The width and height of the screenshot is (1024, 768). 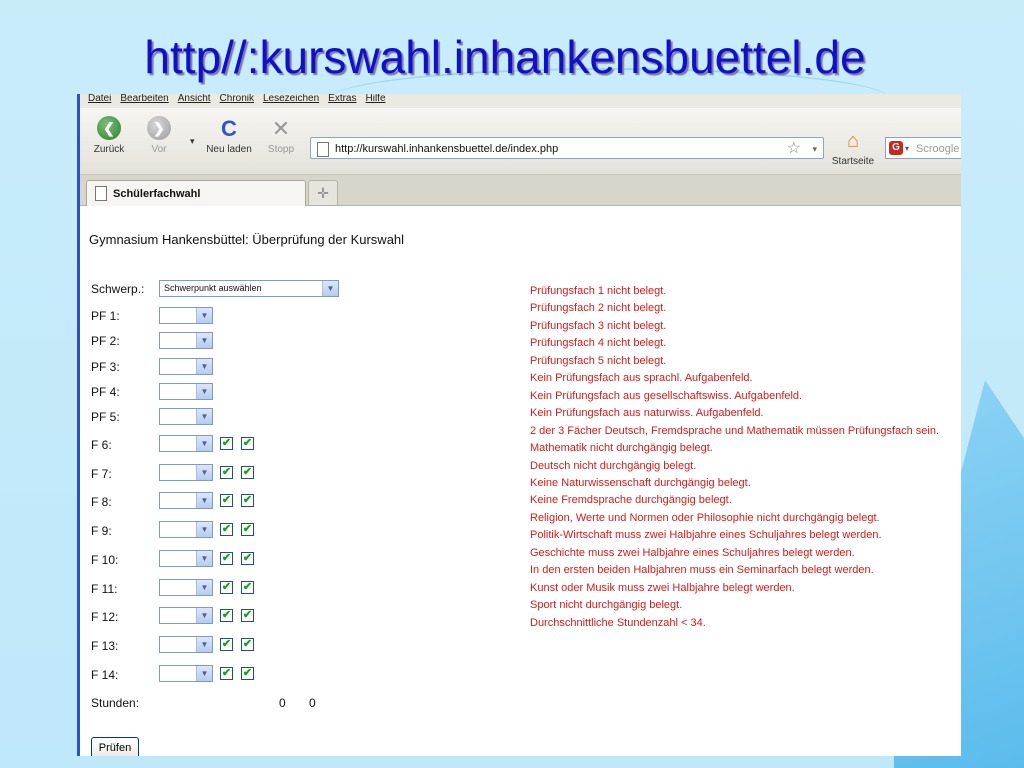 I want to click on tab-label: Schülerfachwahl, so click(x=157, y=194).